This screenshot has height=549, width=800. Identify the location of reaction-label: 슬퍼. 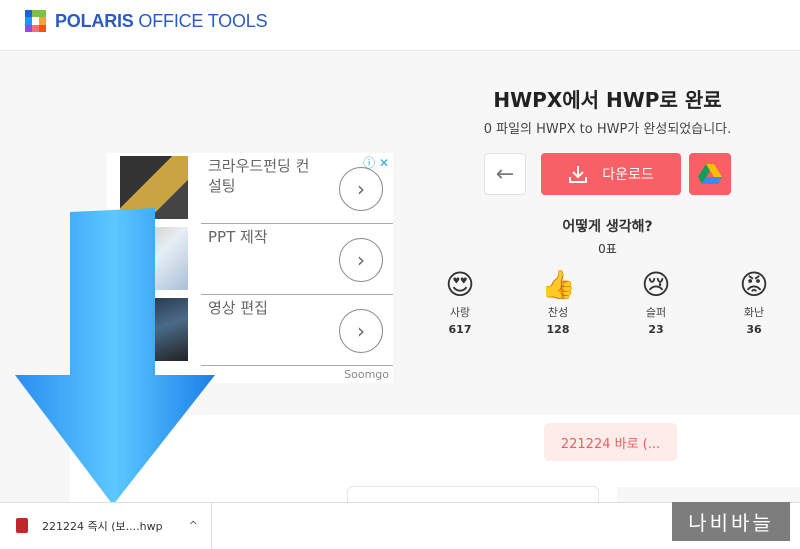
(656, 312).